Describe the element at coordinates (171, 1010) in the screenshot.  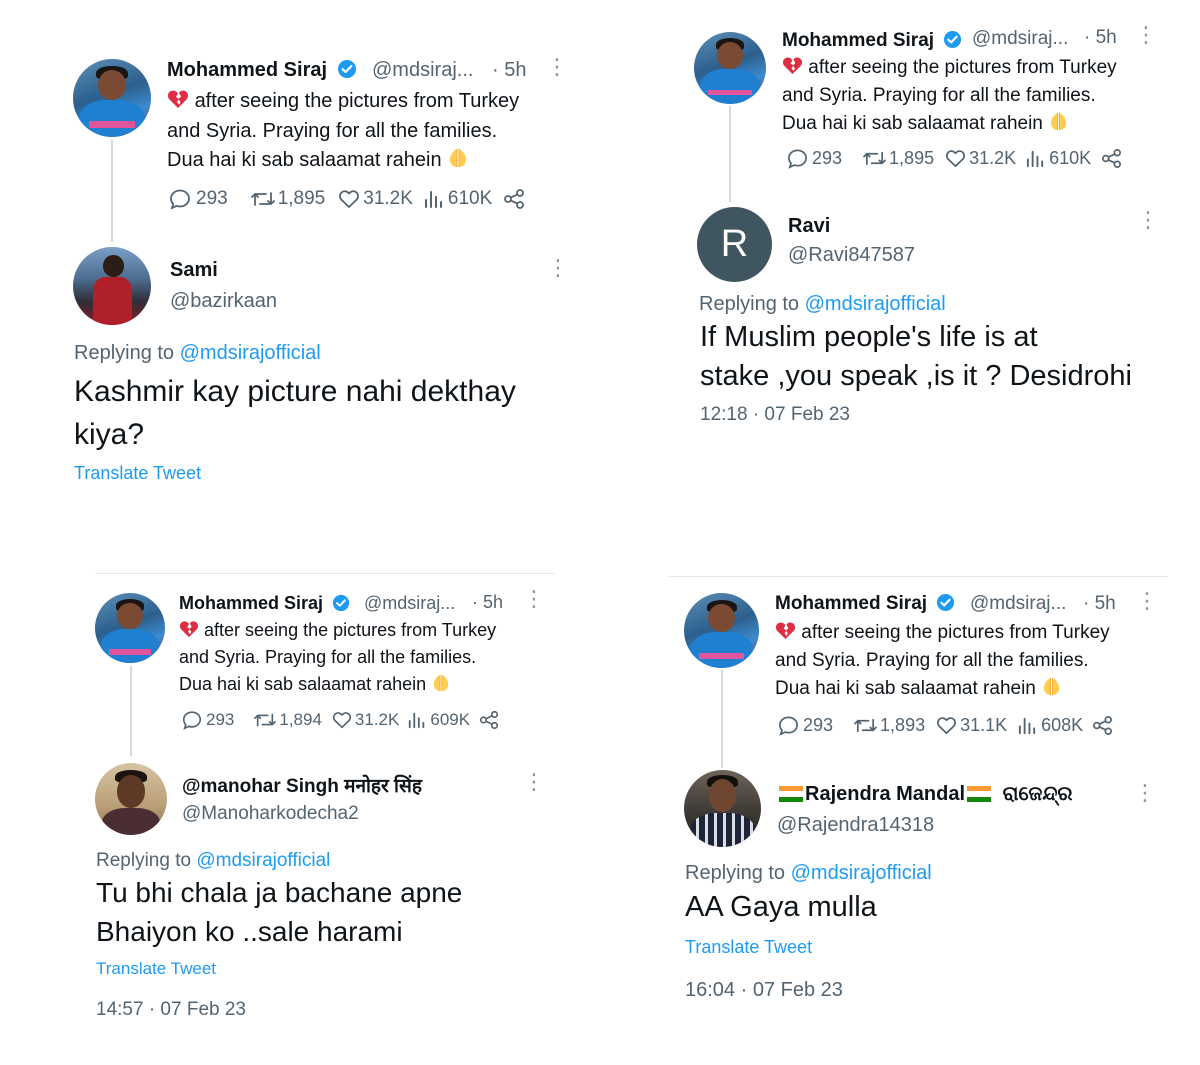
I see `reply-timestamp: 14:57 · 07 Feb 23` at that location.